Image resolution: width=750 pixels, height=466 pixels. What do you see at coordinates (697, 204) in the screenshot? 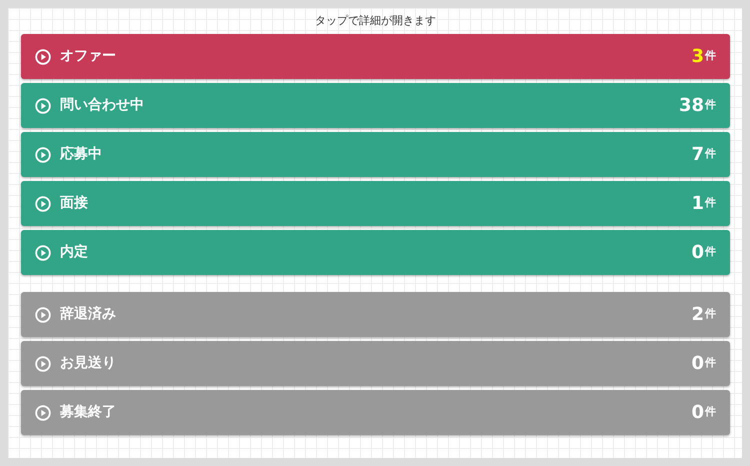
I see `count-number: 1` at bounding box center [697, 204].